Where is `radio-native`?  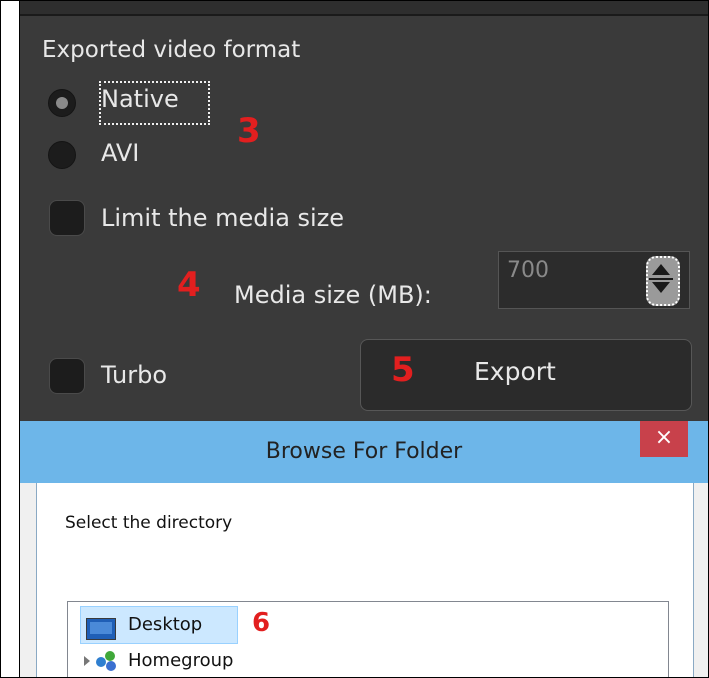 radio-native is located at coordinates (62, 103).